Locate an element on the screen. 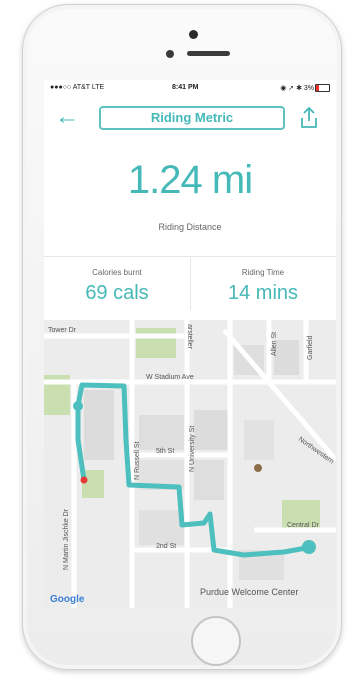 Image resolution: width=361 pixels, height=680 pixels. route-start-marker is located at coordinates (78, 406).